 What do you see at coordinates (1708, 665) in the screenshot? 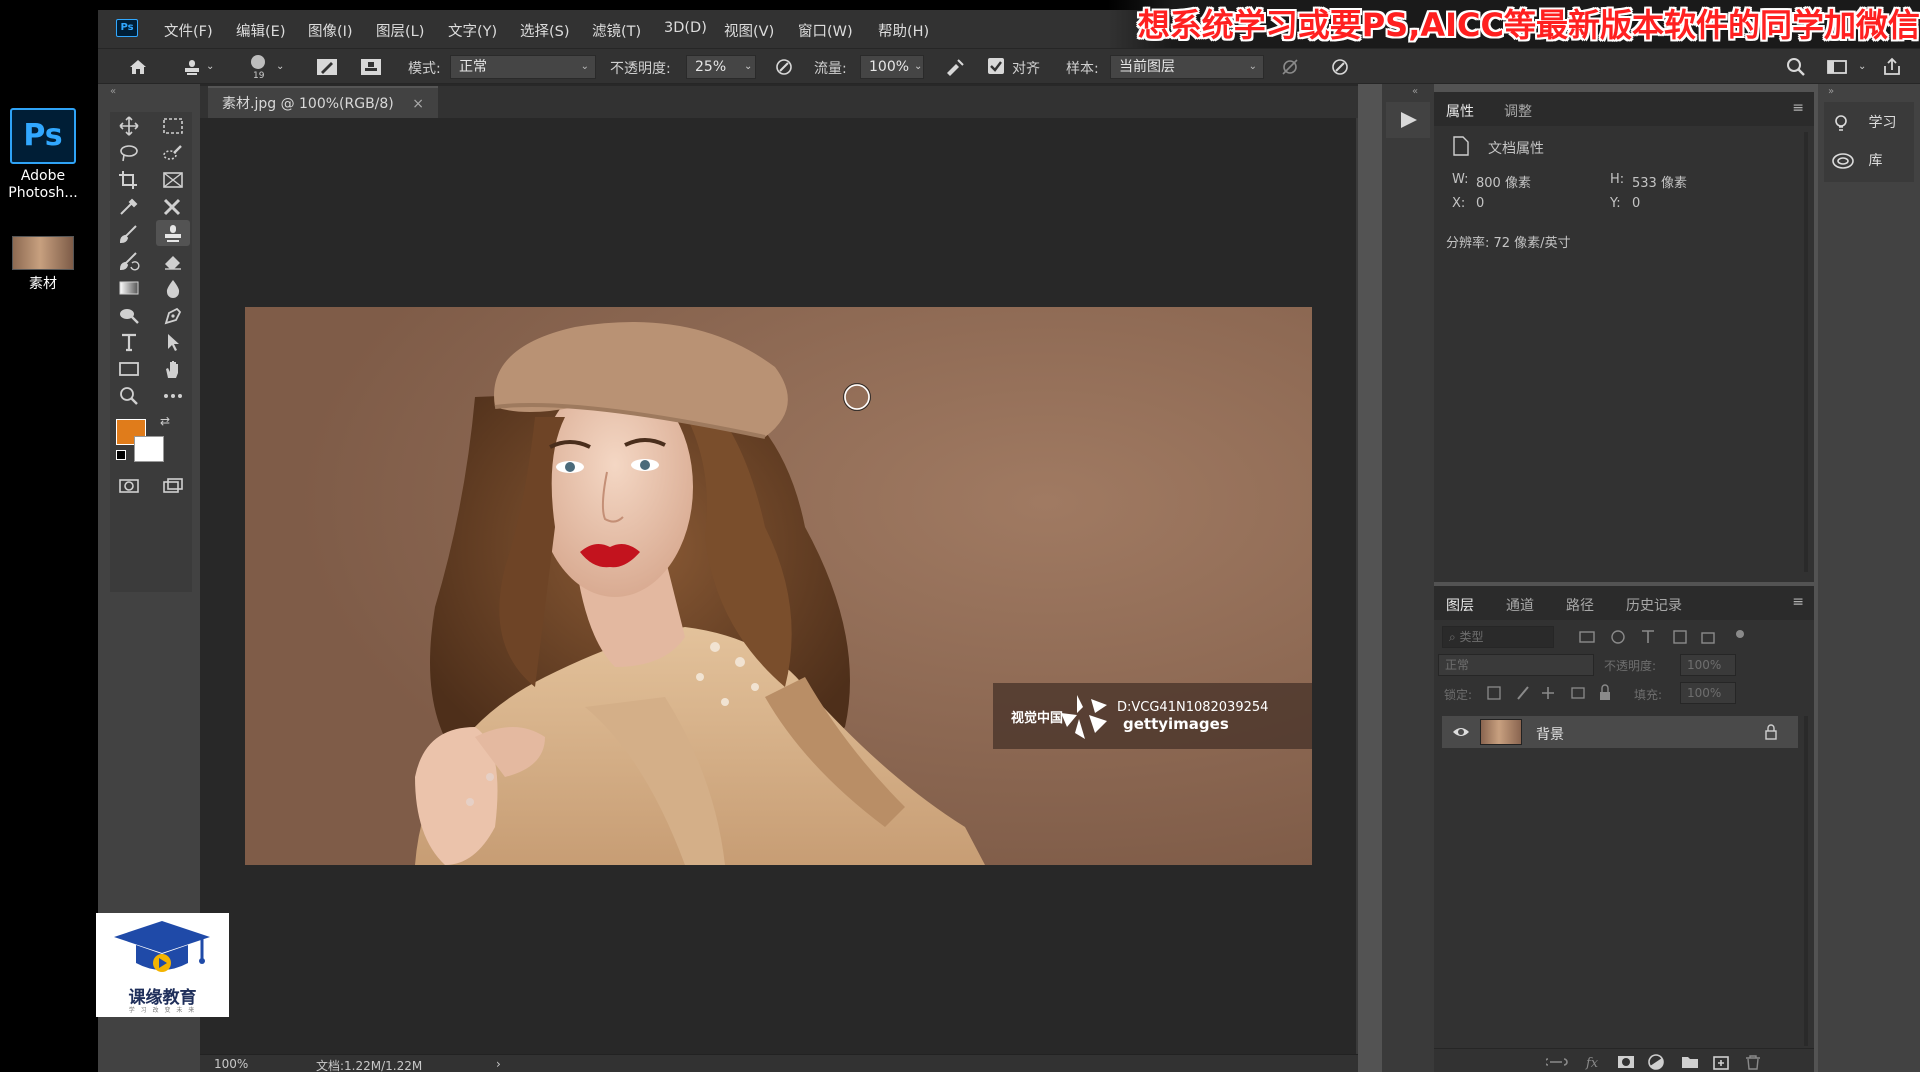
I see `layer-opacity-input: 100%` at bounding box center [1708, 665].